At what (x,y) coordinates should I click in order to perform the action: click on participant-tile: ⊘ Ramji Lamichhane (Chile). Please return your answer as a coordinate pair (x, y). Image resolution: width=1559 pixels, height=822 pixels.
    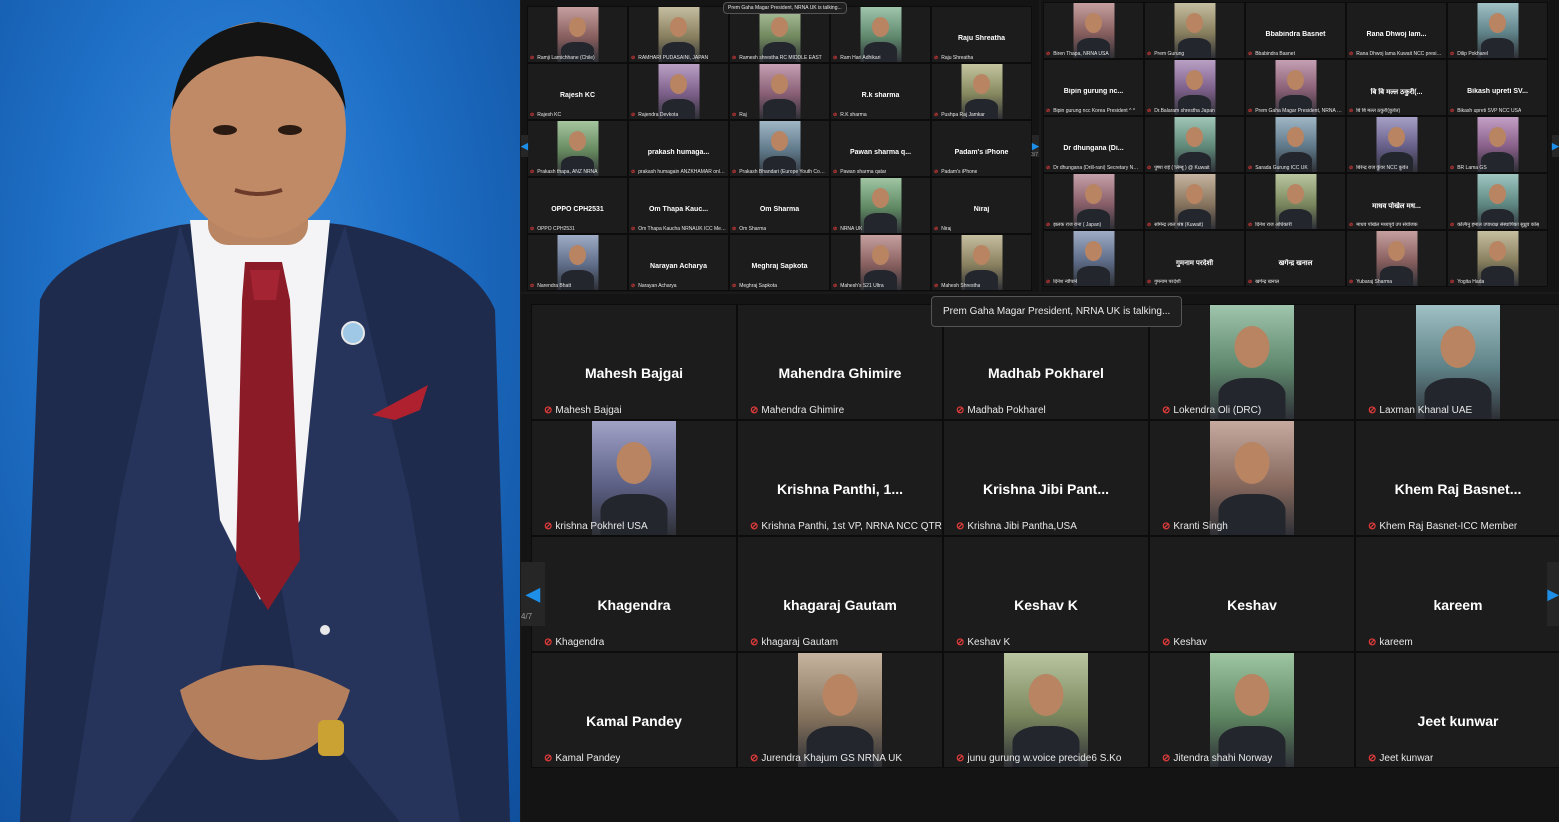
    Looking at the image, I should click on (577, 34).